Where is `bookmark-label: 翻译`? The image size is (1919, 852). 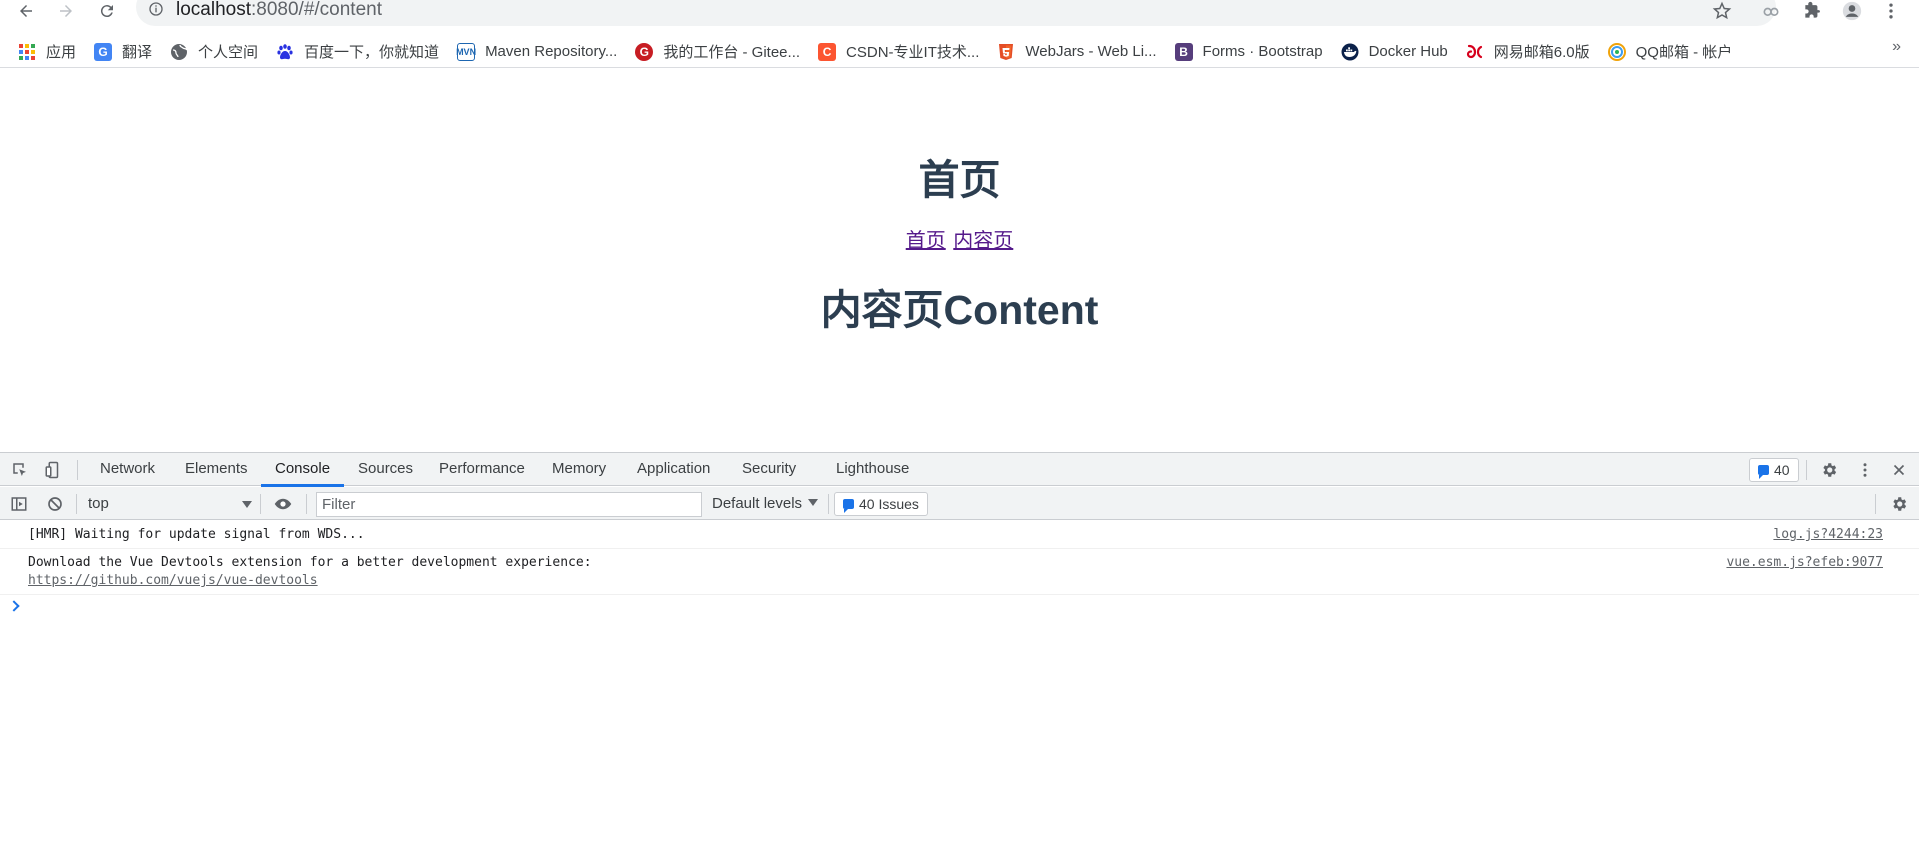
bookmark-label: 翻译 is located at coordinates (137, 52).